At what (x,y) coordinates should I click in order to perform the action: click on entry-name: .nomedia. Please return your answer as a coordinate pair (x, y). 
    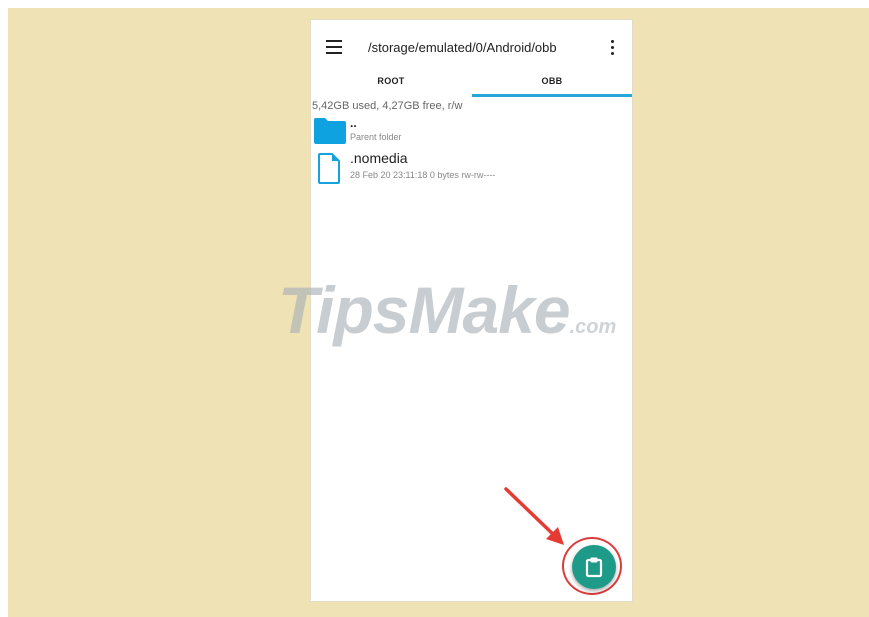
    Looking at the image, I should click on (379, 158).